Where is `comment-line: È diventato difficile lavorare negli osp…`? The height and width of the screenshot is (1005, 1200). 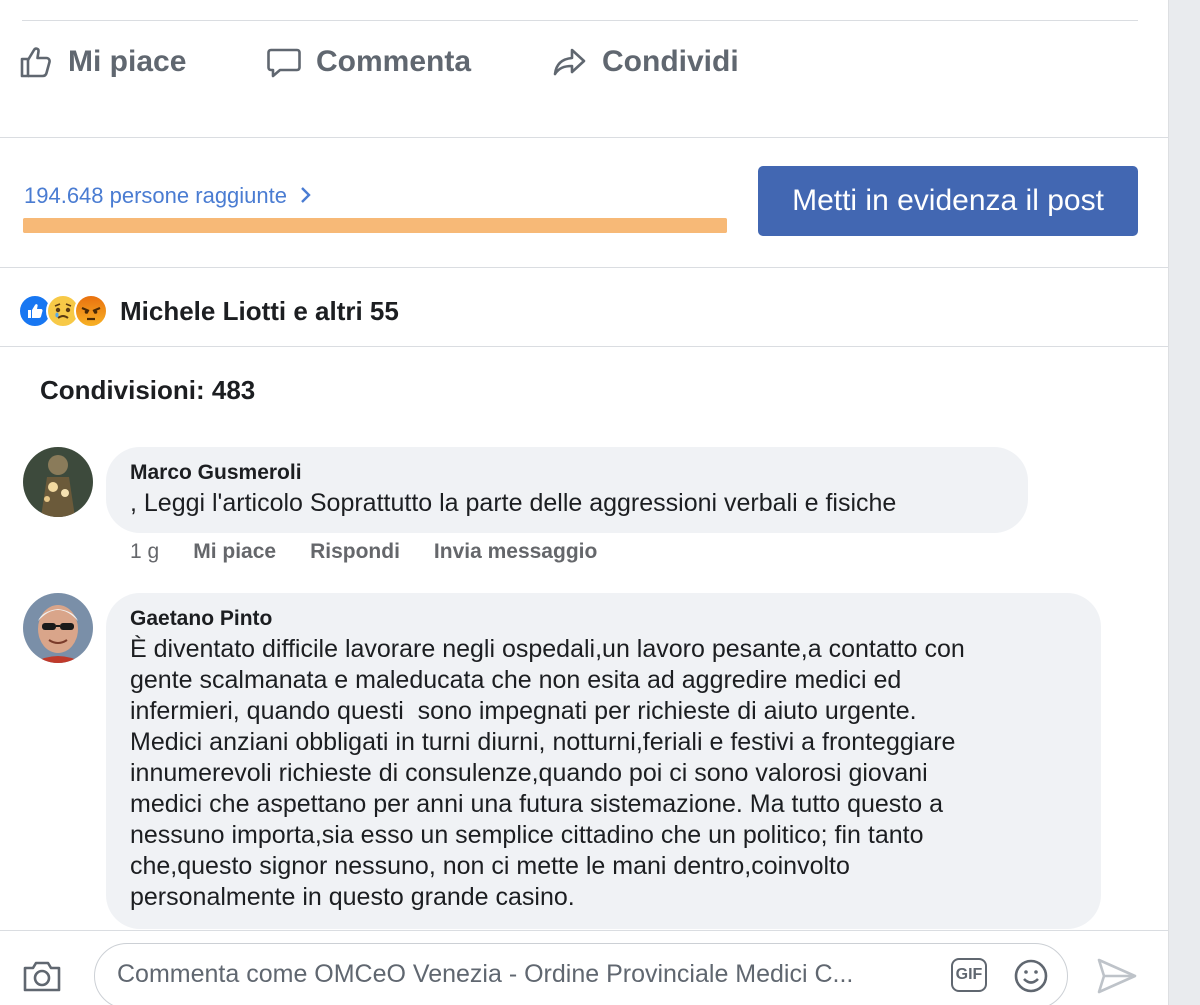
comment-line: È diventato difficile lavorare negli osp… is located at coordinates (547, 649).